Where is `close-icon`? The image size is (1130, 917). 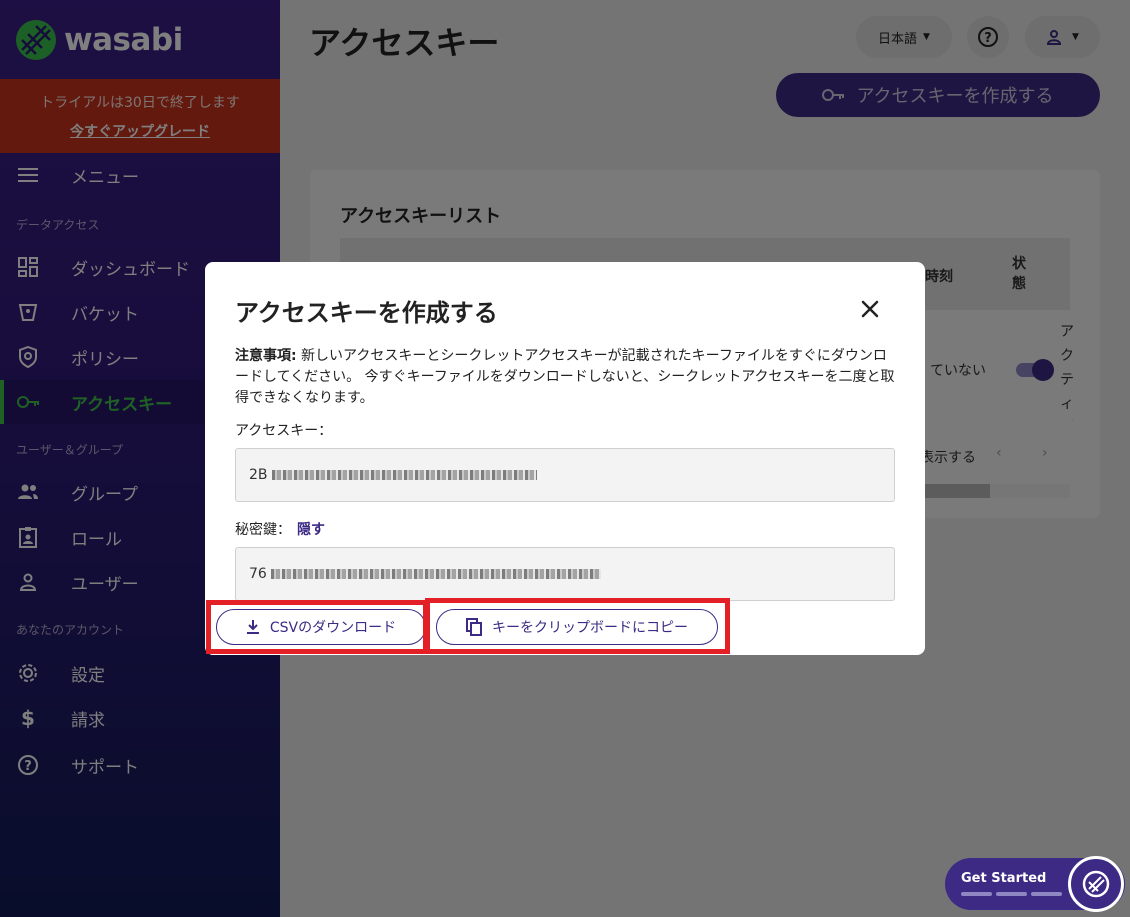
close-icon is located at coordinates (870, 309).